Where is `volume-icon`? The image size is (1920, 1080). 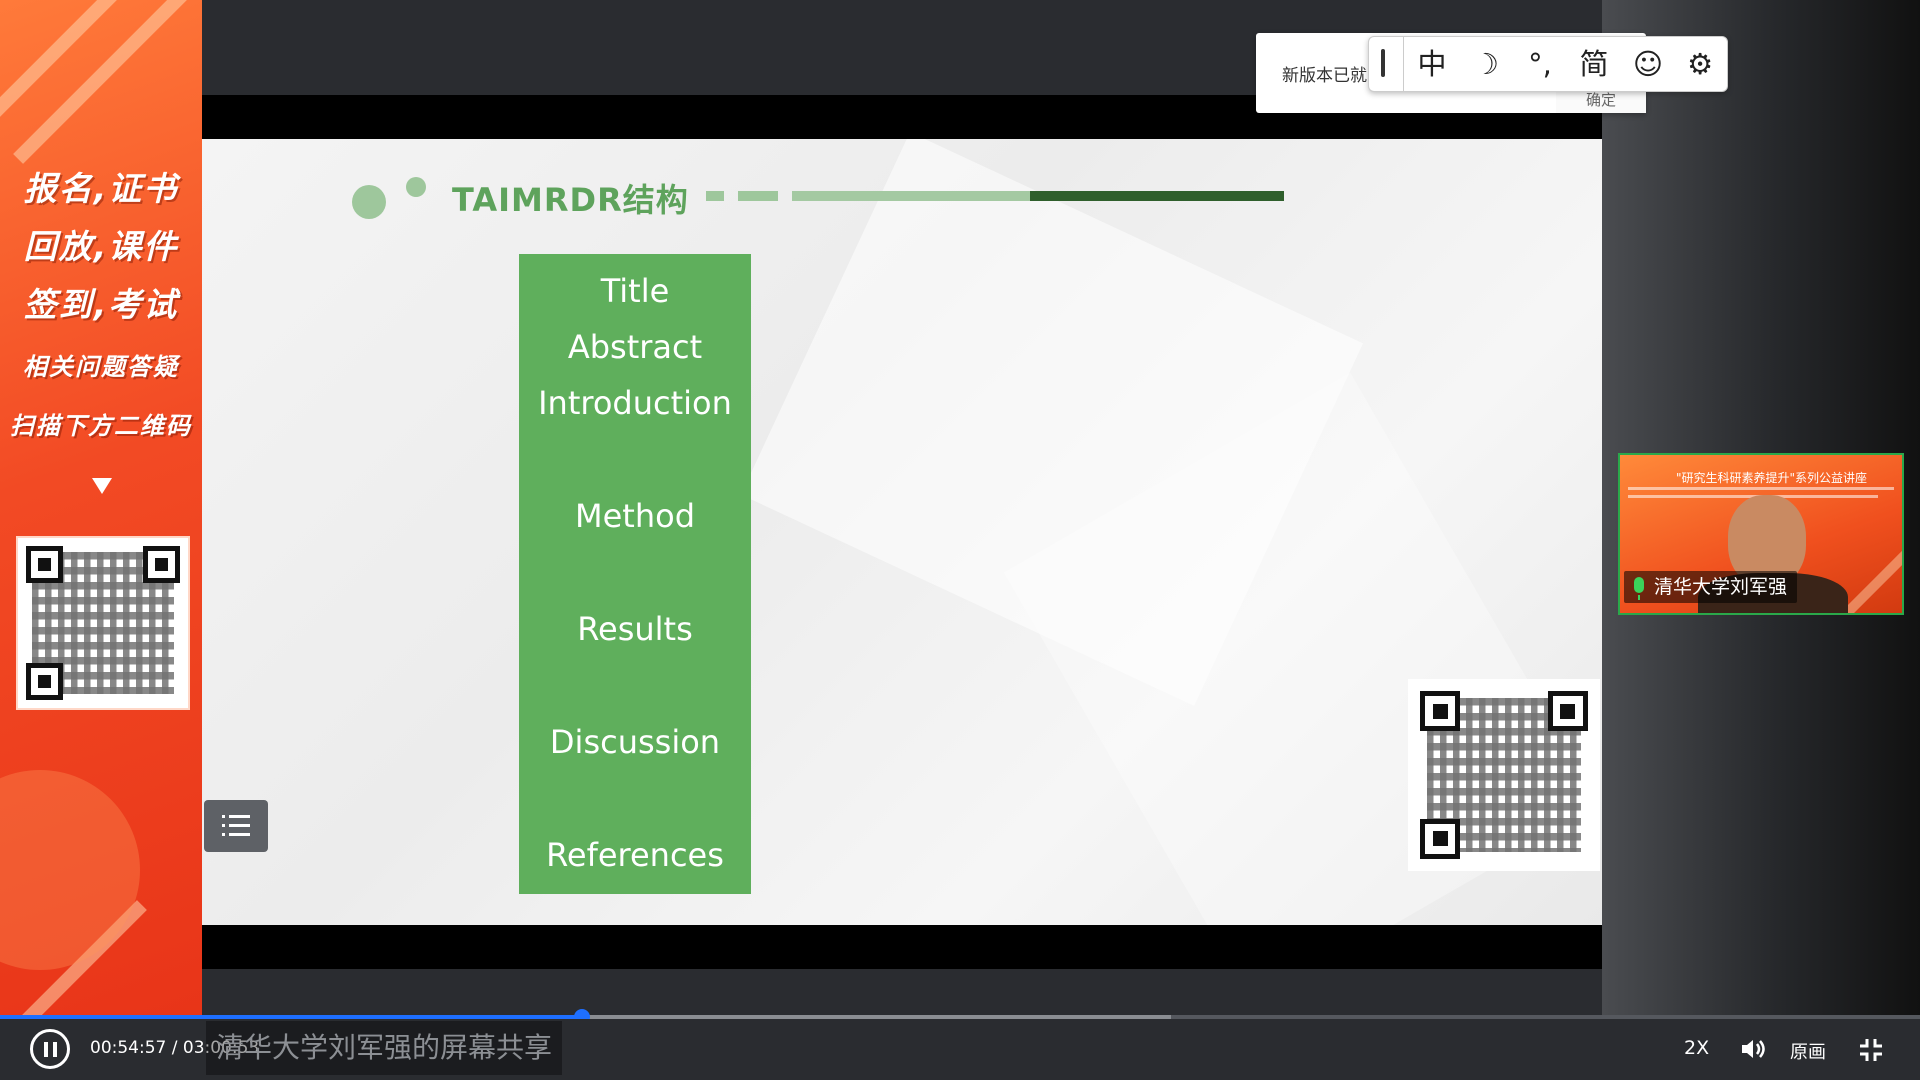
volume-icon is located at coordinates (1753, 1049).